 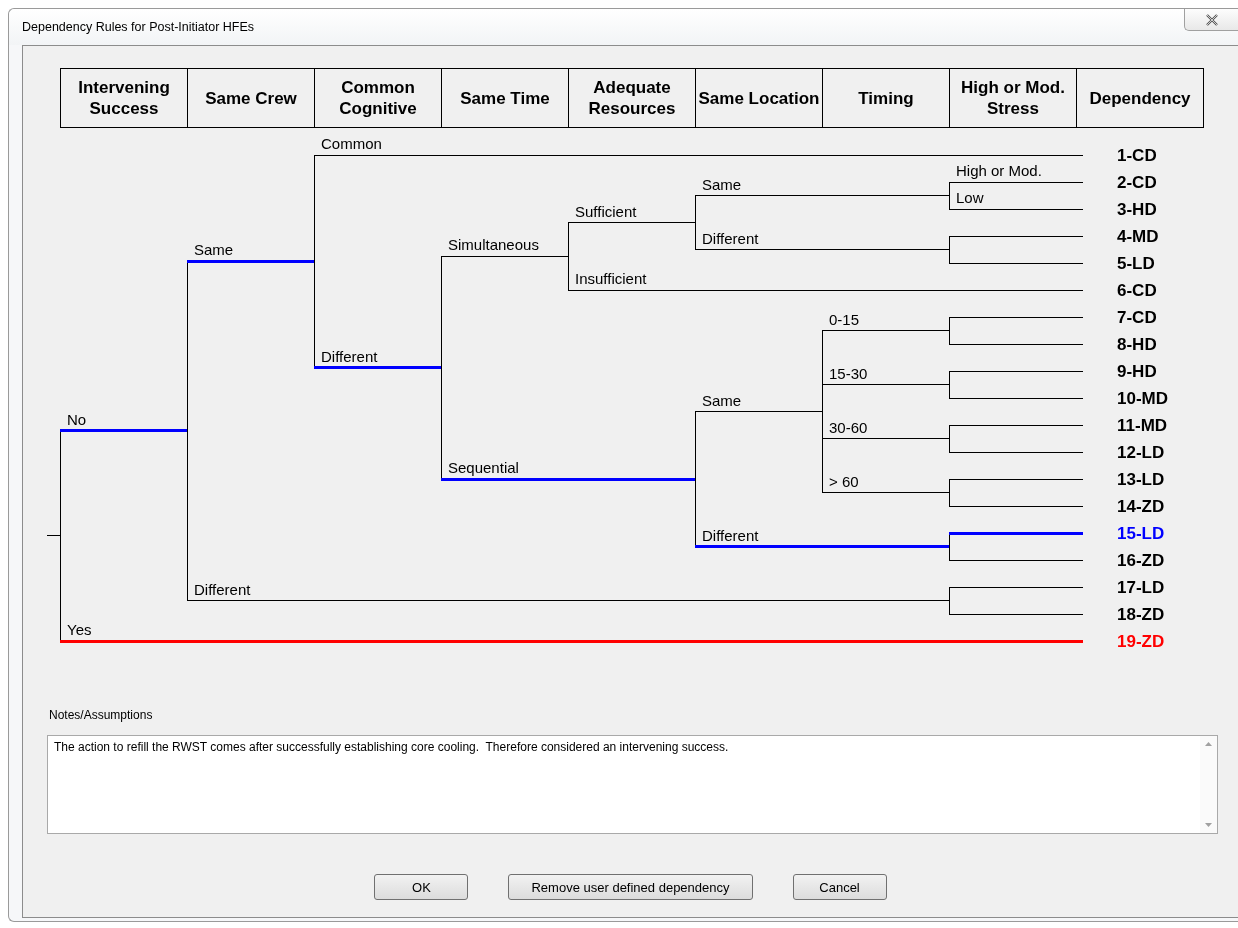 What do you see at coordinates (1136, 263) in the screenshot?
I see `outcome-label: 5-LD` at bounding box center [1136, 263].